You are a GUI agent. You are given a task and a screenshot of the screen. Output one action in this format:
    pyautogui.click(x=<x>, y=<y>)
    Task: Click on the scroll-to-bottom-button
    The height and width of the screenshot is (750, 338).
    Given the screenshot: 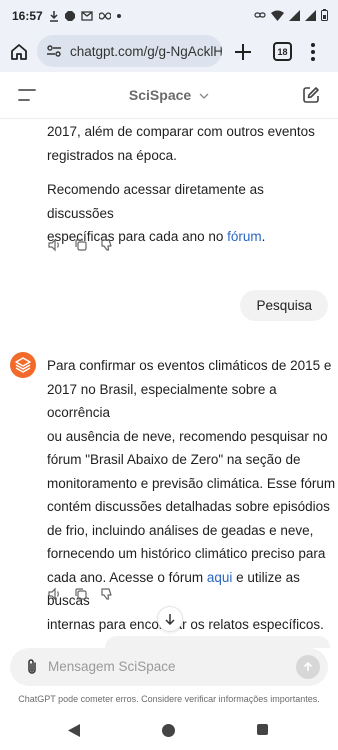 What is the action you would take?
    pyautogui.click(x=170, y=619)
    